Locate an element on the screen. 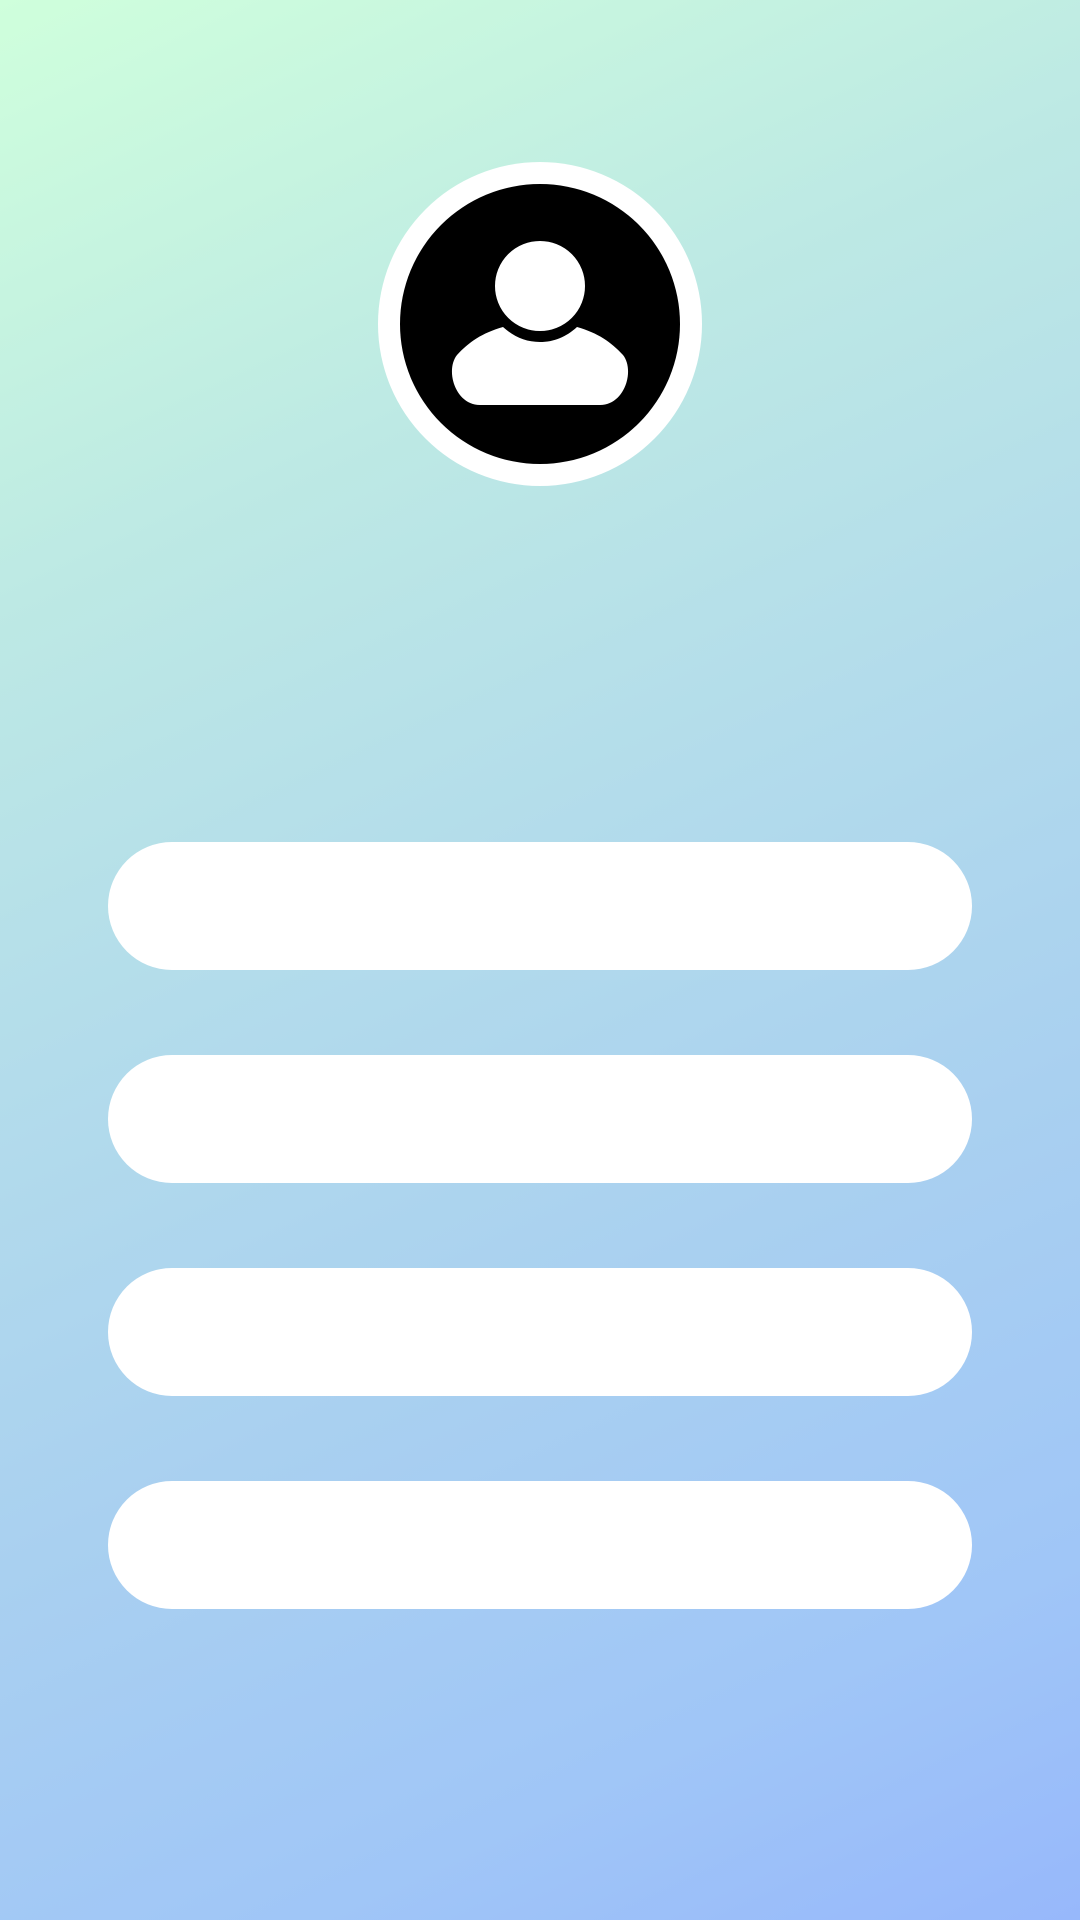  avatar-ring is located at coordinates (540, 324).